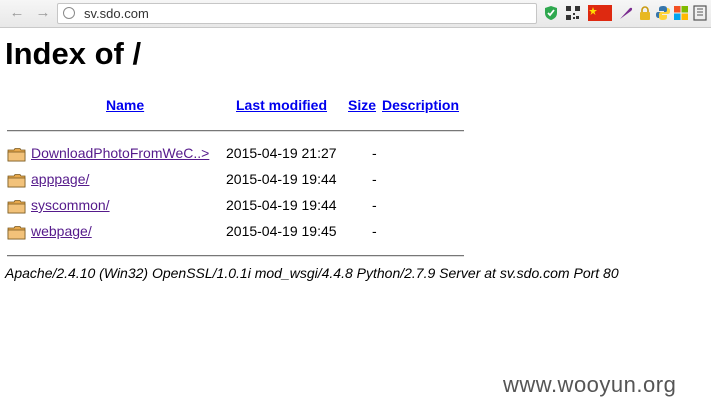 This screenshot has width=711, height=415. I want to click on china-flag-icon, so click(600, 13).